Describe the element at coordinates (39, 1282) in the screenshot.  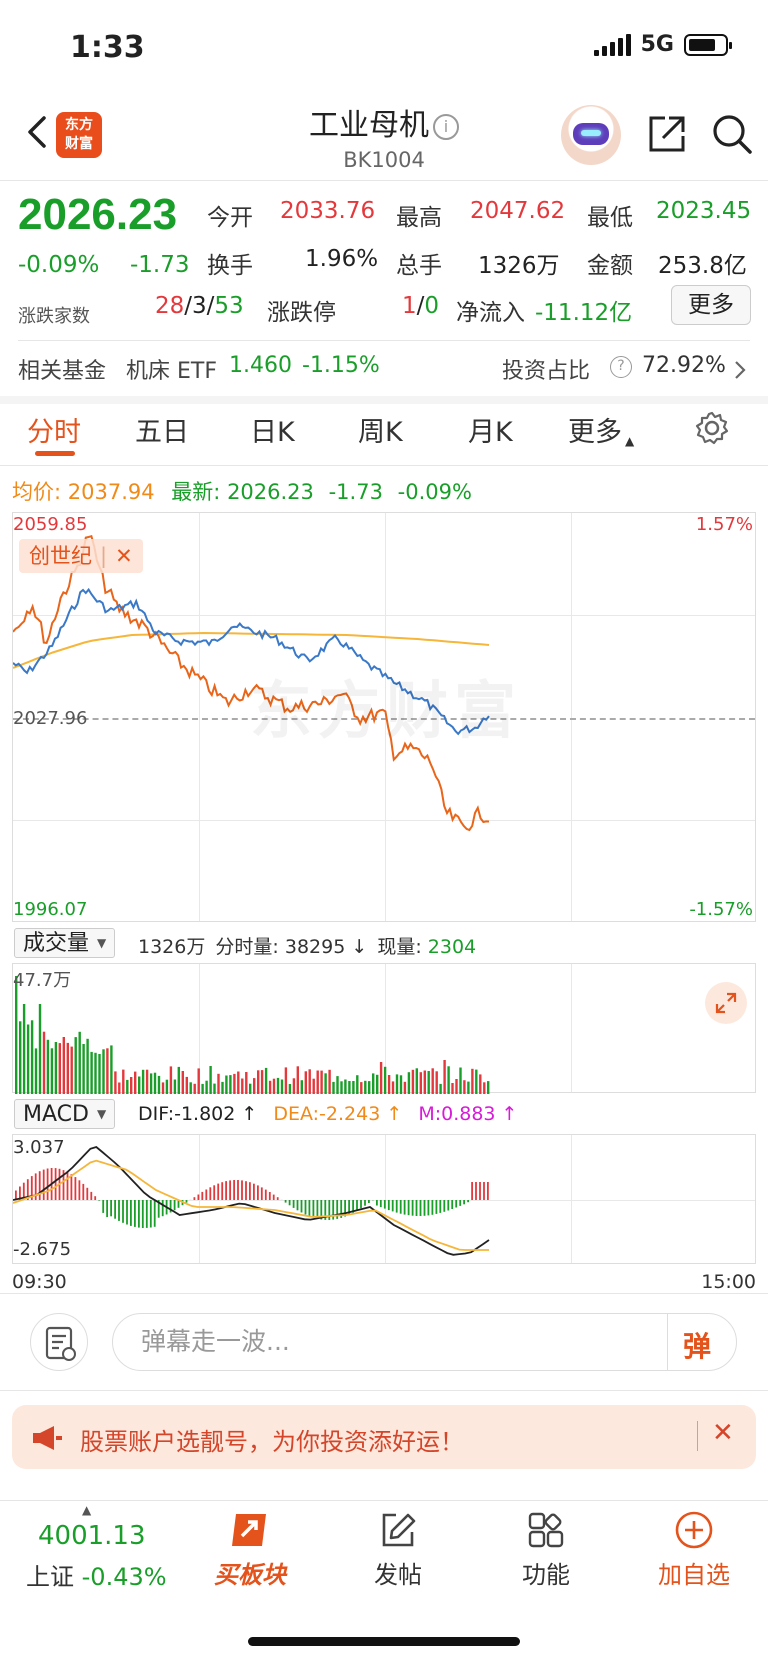
I see `time-start-label: 09:30` at that location.